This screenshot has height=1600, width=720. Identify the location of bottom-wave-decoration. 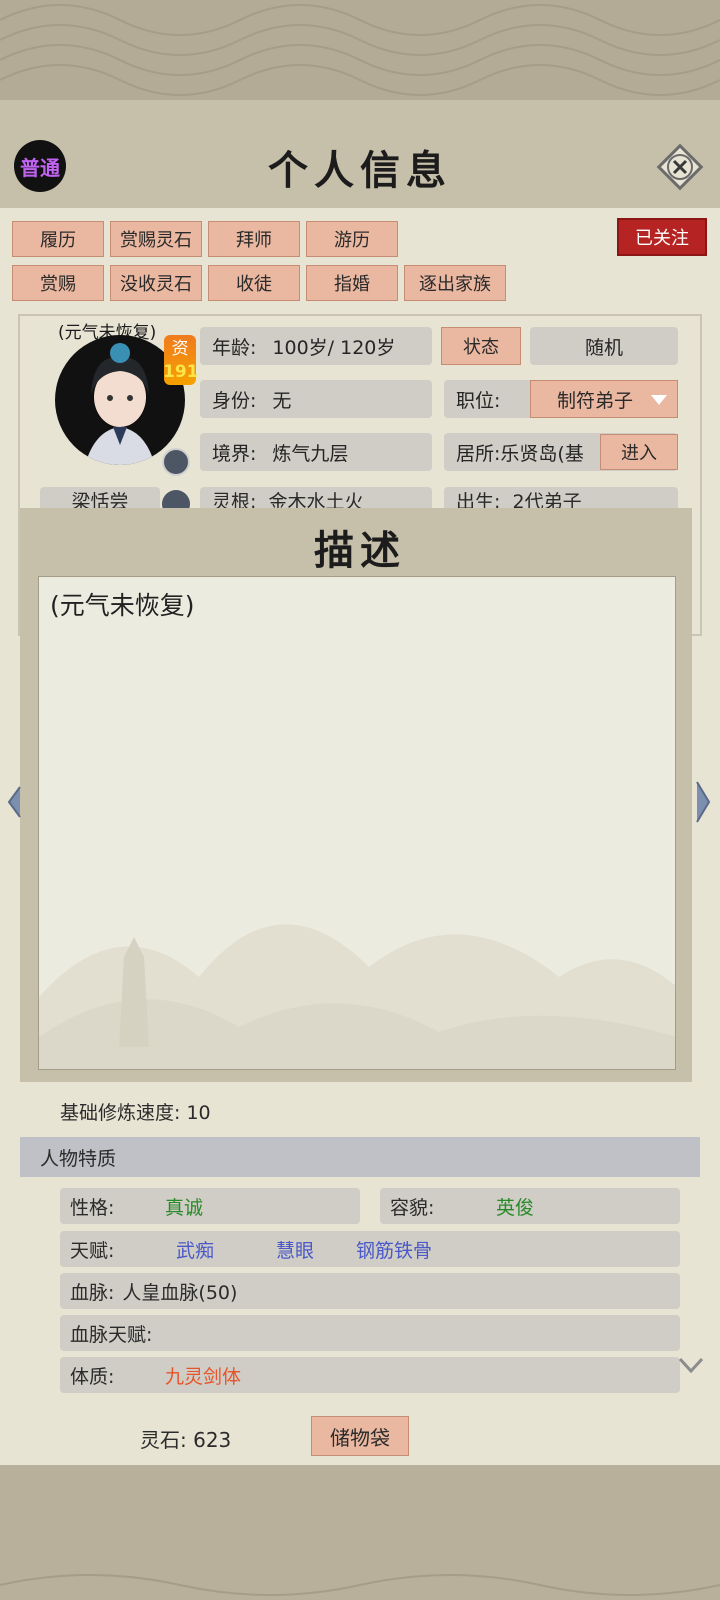
(360, 1532).